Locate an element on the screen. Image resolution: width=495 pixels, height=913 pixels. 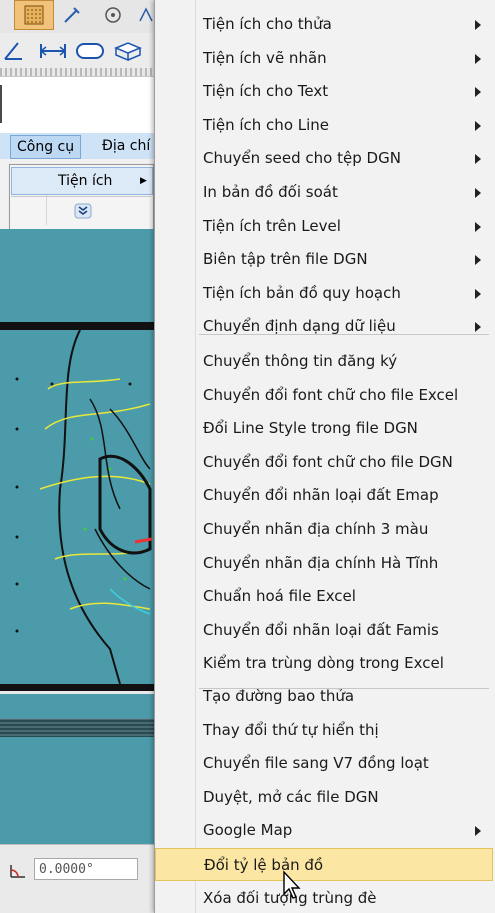
menu-item-label: Chuyển nhãn địa chính Hà Tĩnh is located at coordinates (321, 562).